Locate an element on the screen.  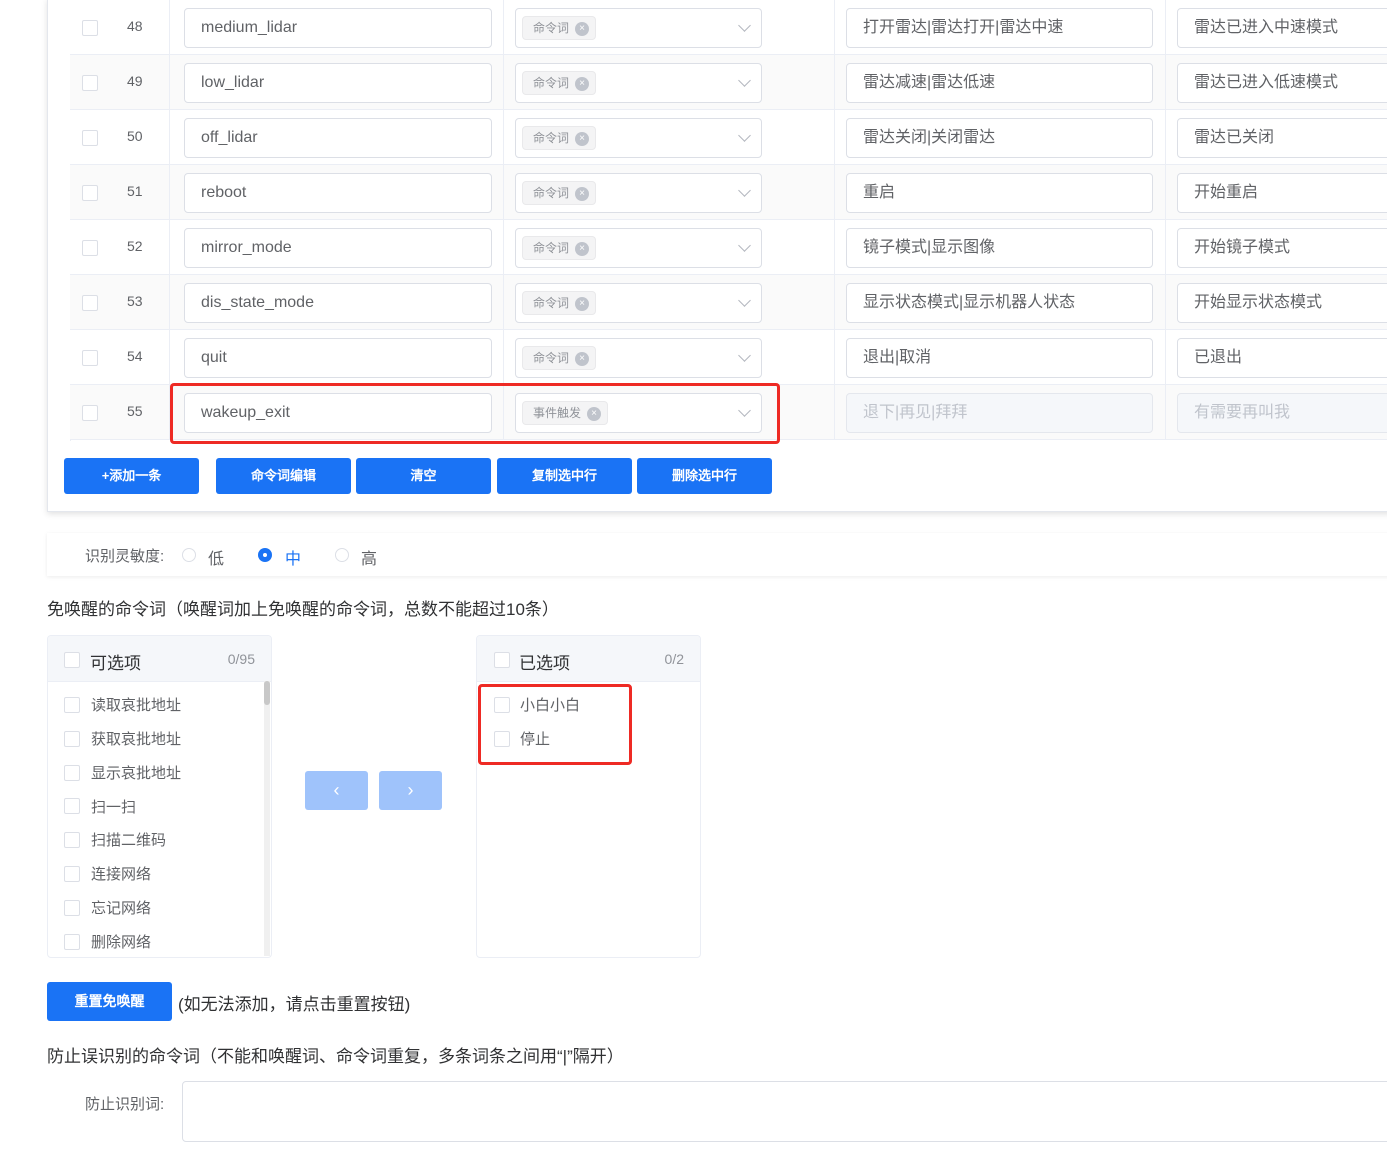
radio-low-label: 低 is located at coordinates (216, 557).